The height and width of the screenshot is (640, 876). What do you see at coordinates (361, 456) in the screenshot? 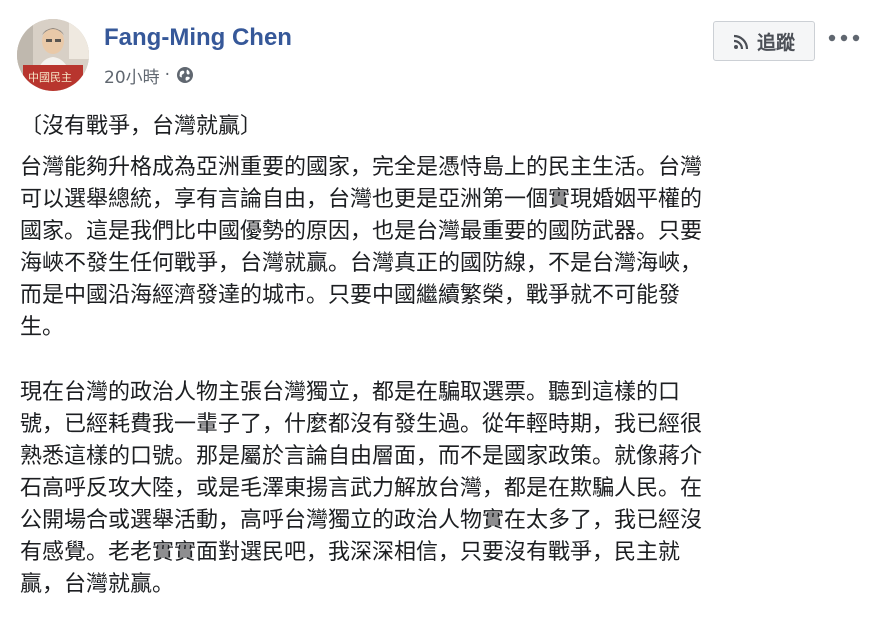
I see `paragraph-line: 熟悉這樣的口號。那是屬於言論自由層面，而不是國家政策。就像蔣介` at bounding box center [361, 456].